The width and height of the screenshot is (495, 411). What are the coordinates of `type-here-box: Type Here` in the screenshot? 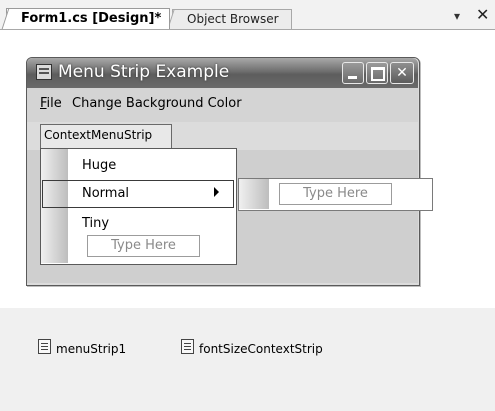 It's located at (143, 246).